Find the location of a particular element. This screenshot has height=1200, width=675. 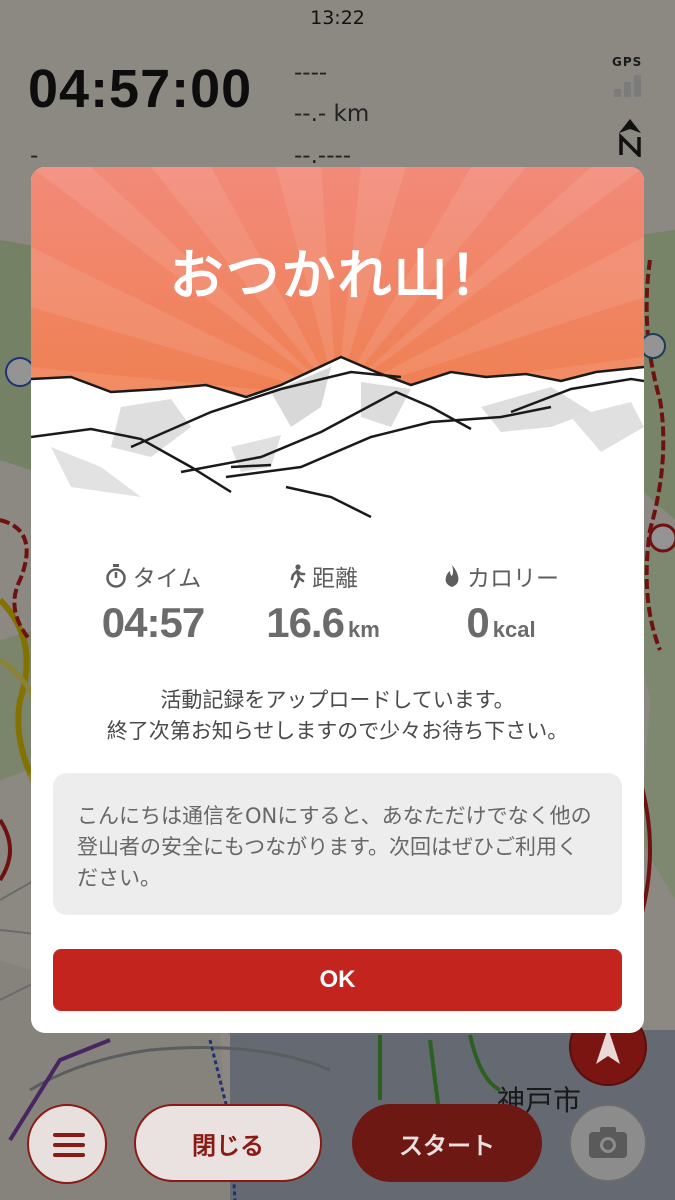

stat-calorie: カロリー 0 kcal is located at coordinates (501, 603).